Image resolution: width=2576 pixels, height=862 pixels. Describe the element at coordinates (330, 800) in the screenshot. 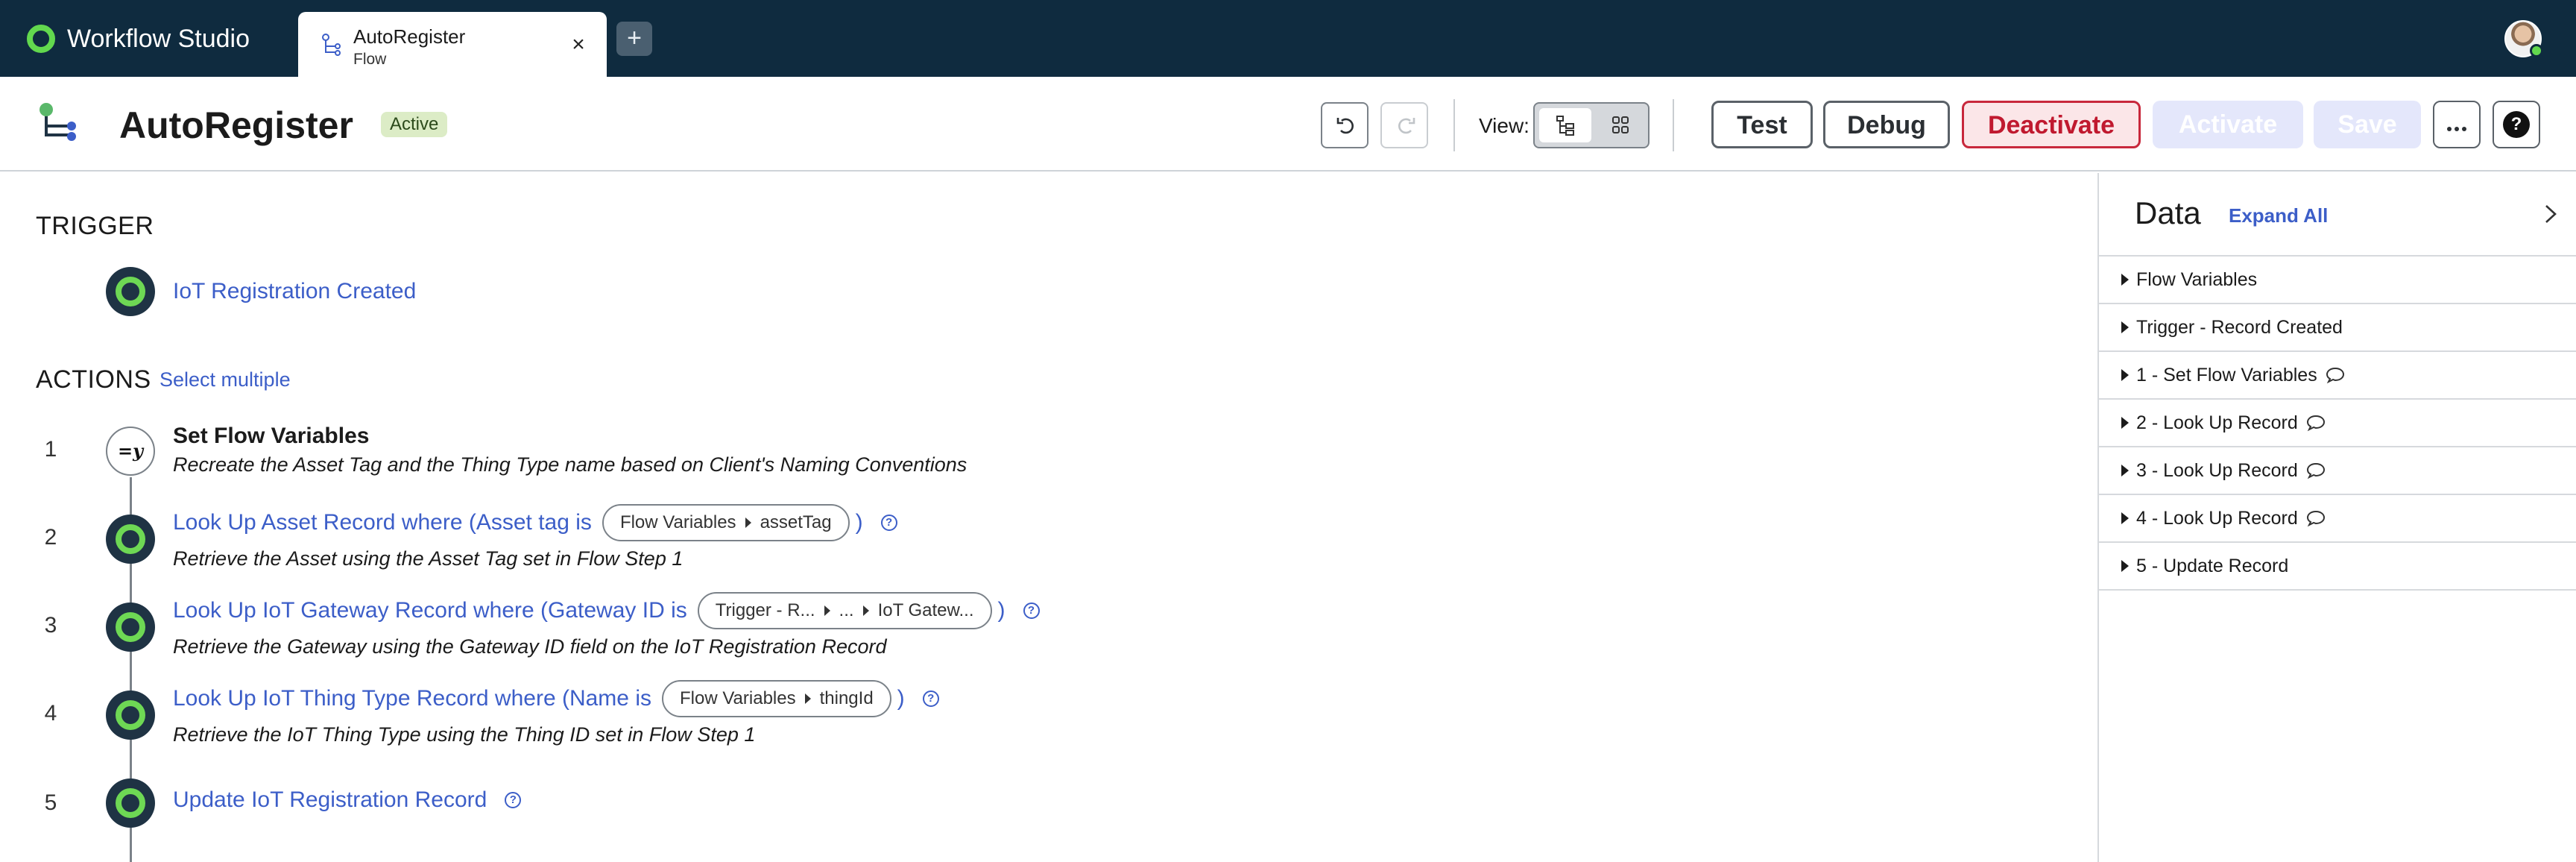

I see `action-title: Update IoT Registration Record` at that location.